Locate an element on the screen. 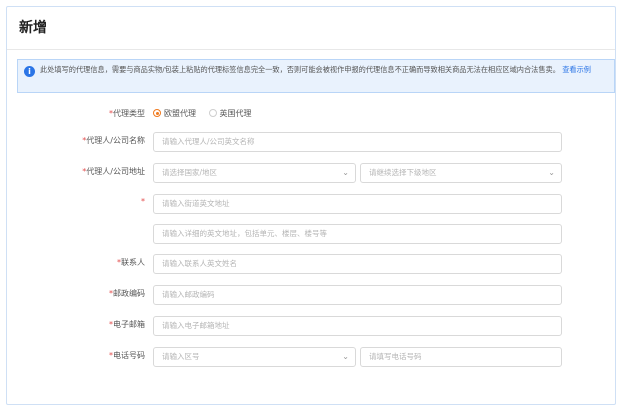 The width and height of the screenshot is (626, 412). area-code-placeholder: 请输入区号 is located at coordinates (181, 356).